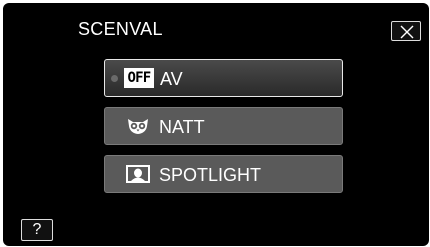  I want to click on selected-indicator-dot, so click(114, 78).